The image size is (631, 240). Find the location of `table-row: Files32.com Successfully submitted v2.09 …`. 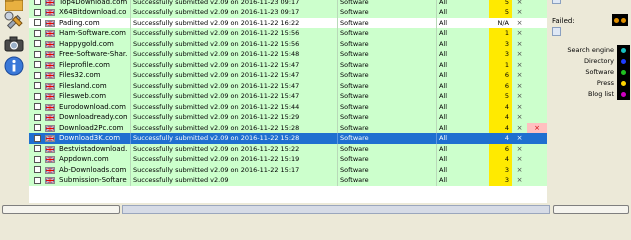

table-row: Files32.com Successfully submitted v2.09 … is located at coordinates (288, 75).